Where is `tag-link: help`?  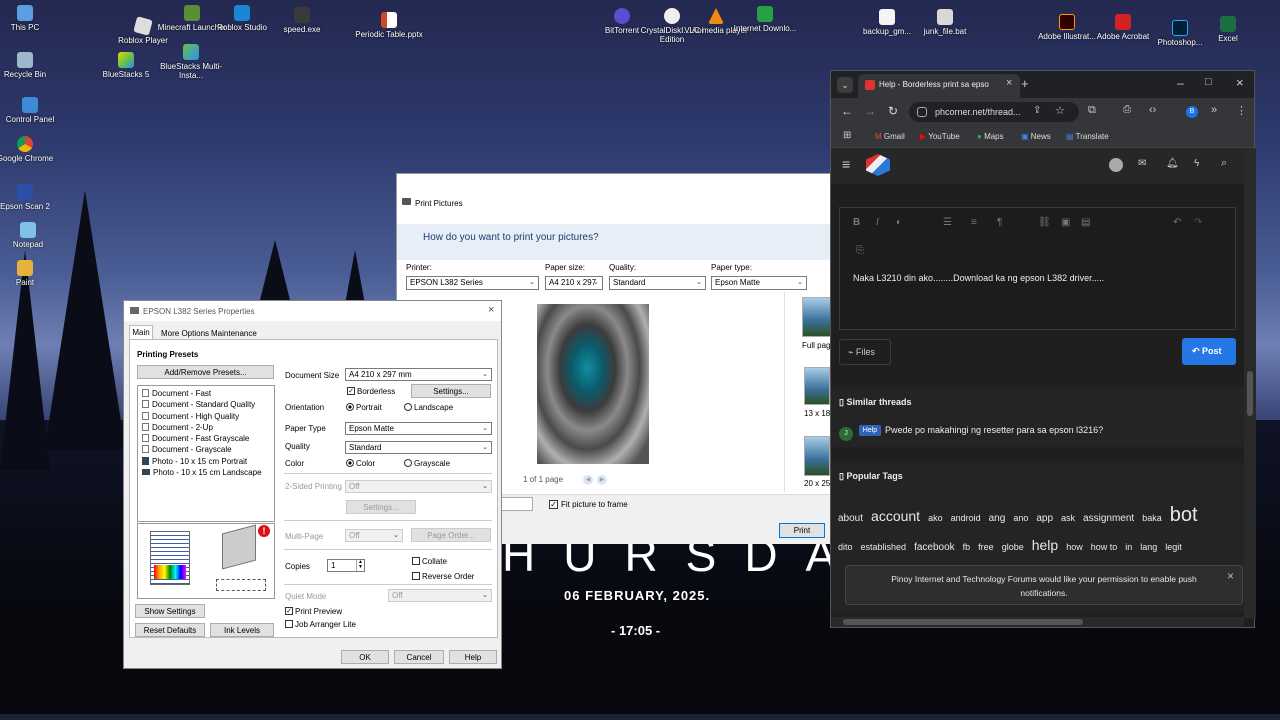 tag-link: help is located at coordinates (1045, 545).